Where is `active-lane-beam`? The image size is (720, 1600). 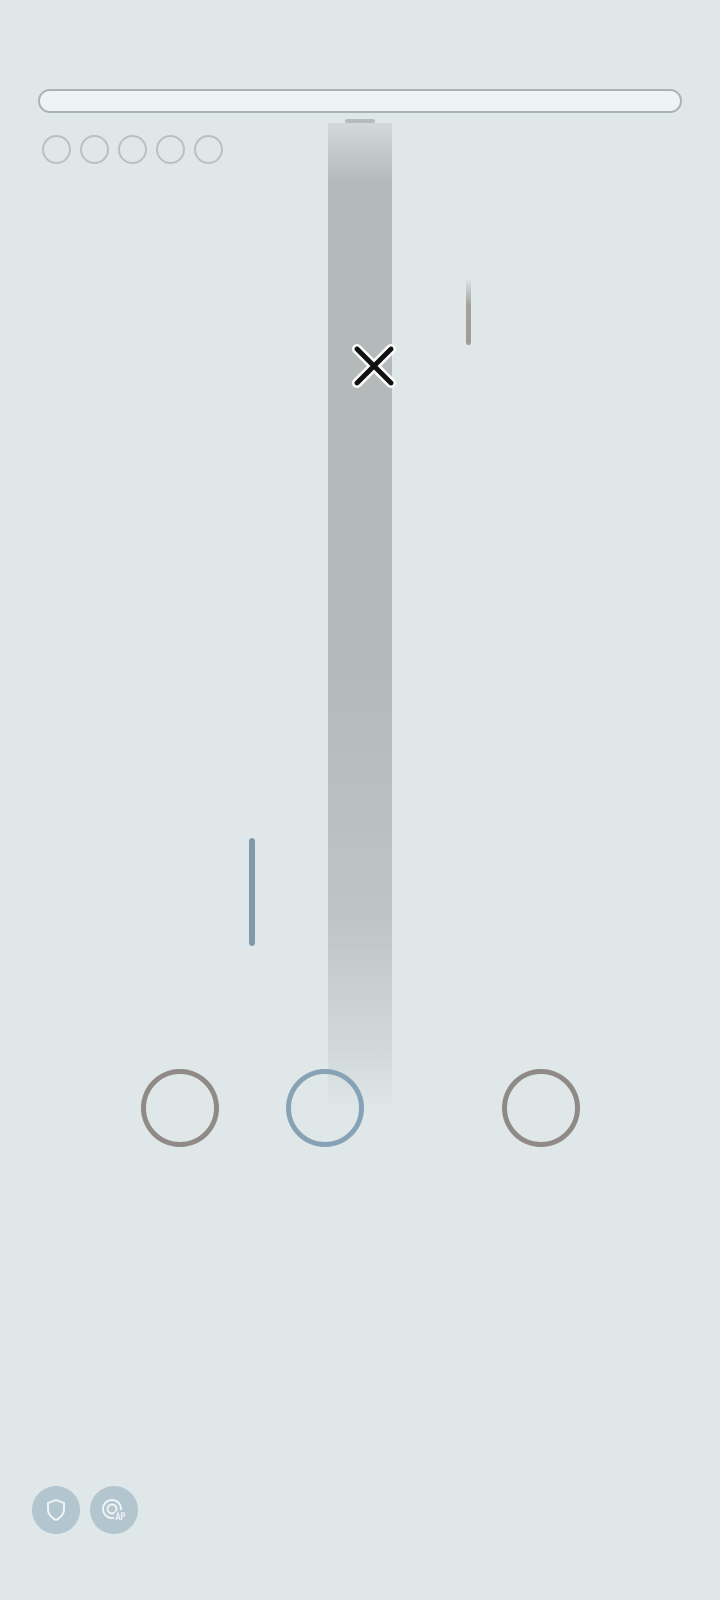
active-lane-beam is located at coordinates (360, 618).